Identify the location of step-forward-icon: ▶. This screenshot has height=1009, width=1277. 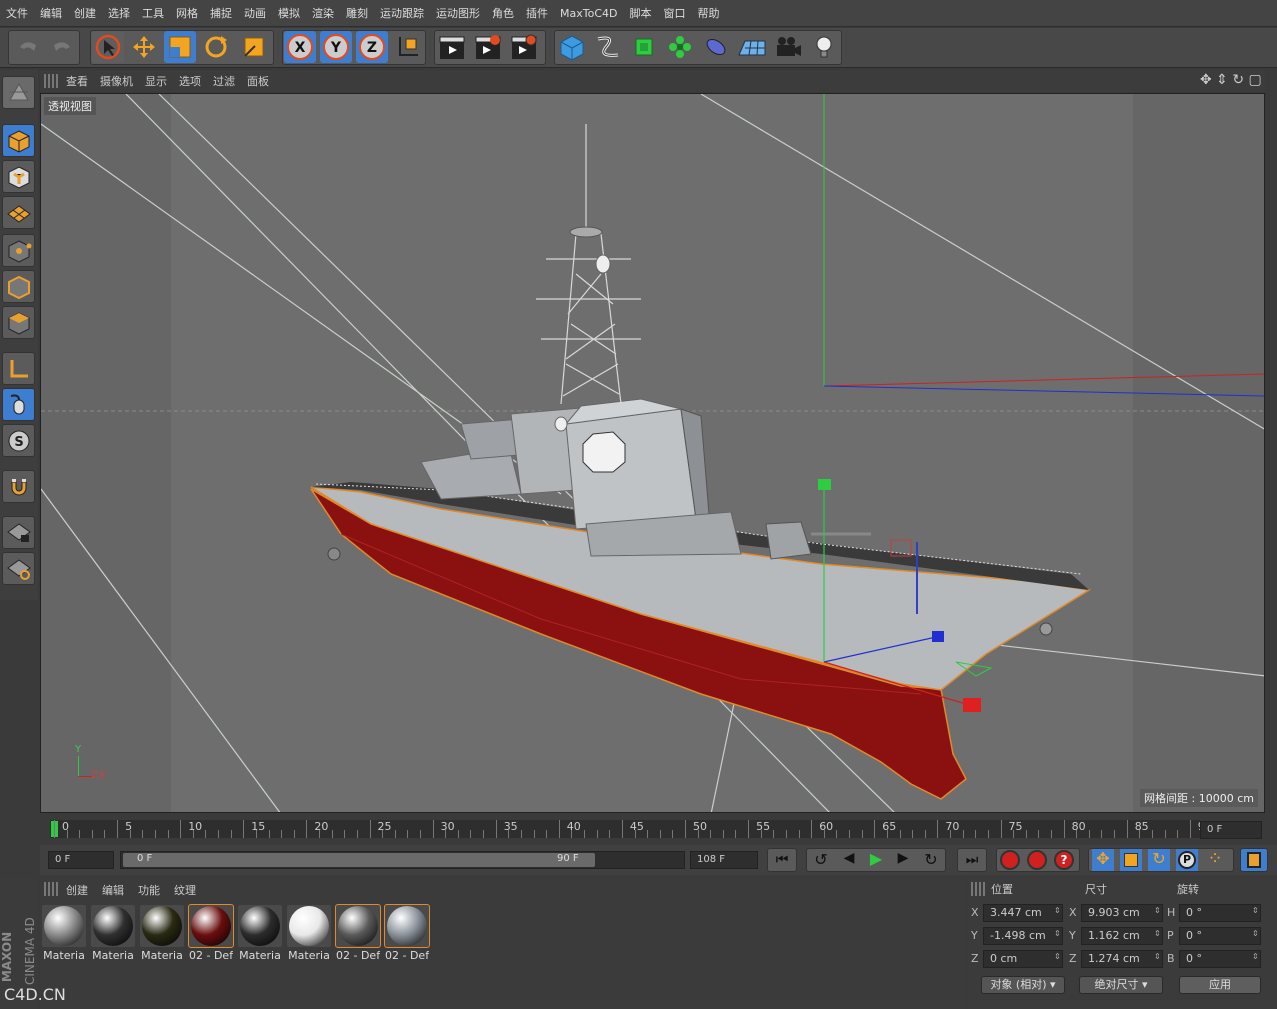
(903, 860).